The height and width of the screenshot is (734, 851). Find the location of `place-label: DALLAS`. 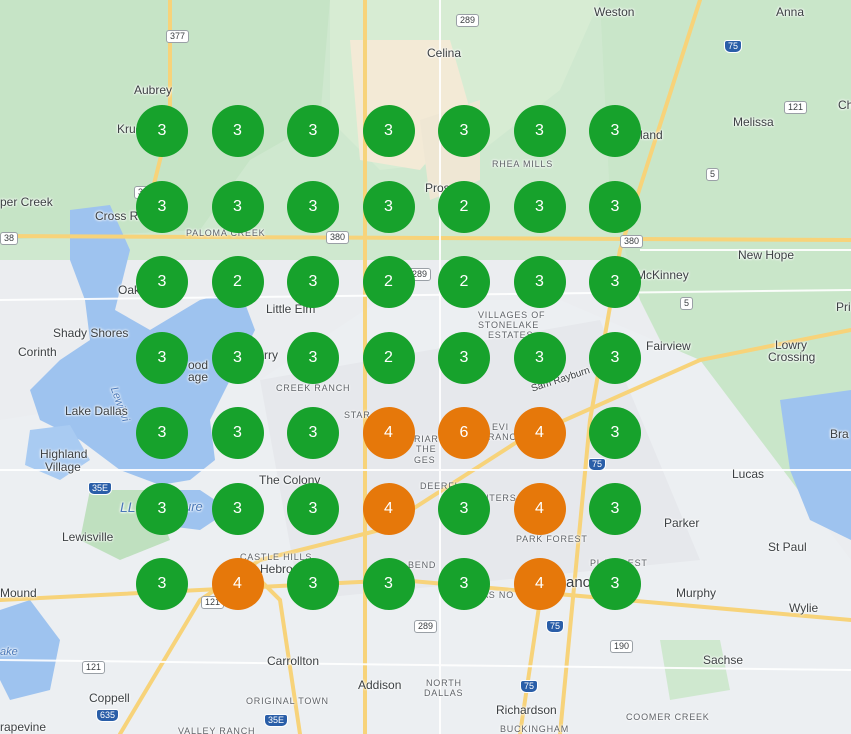

place-label: DALLAS is located at coordinates (444, 693).